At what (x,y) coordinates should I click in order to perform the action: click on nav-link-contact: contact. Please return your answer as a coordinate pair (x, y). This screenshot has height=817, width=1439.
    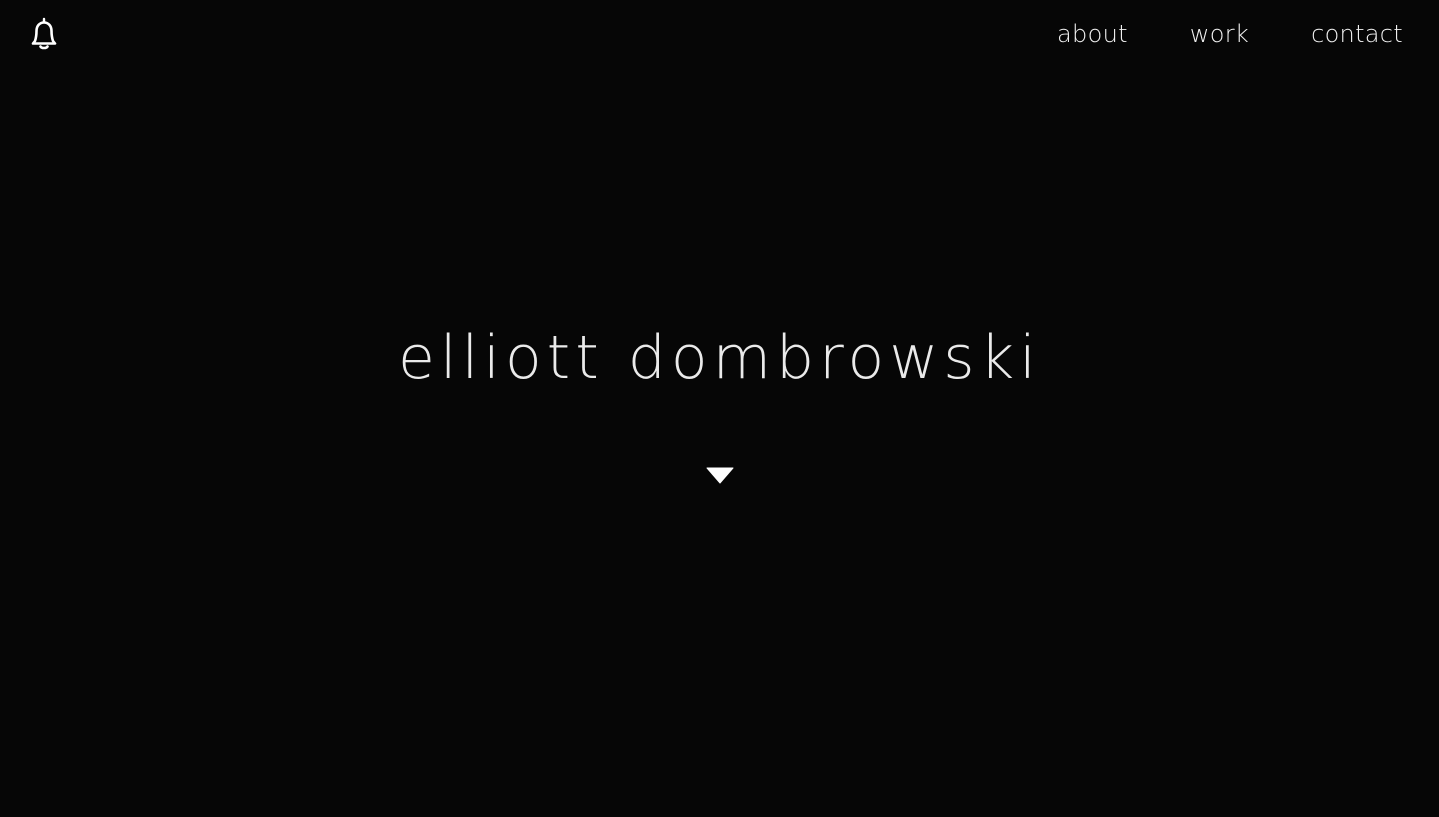
    Looking at the image, I should click on (1357, 34).